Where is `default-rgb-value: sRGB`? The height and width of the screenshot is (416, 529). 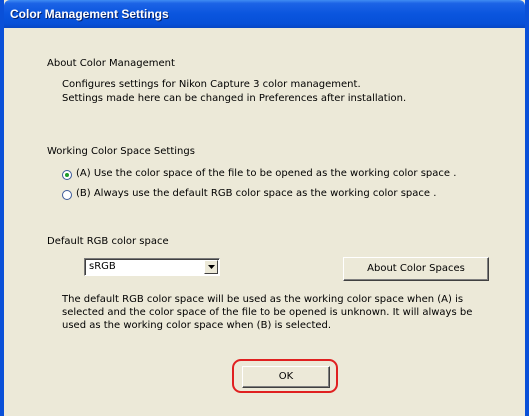 default-rgb-value: sRGB is located at coordinates (102, 266).